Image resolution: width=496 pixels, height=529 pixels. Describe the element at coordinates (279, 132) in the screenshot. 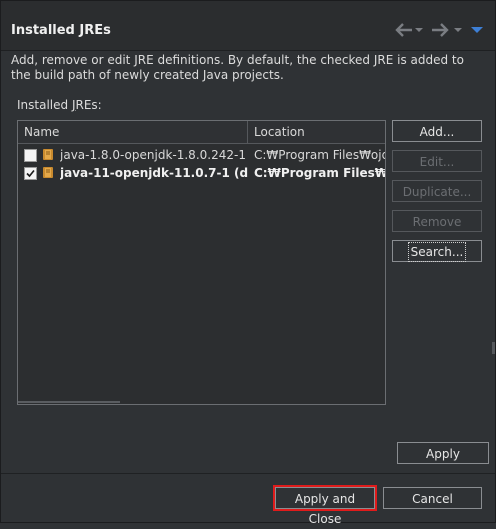

I see `column-header-location: Location` at that location.